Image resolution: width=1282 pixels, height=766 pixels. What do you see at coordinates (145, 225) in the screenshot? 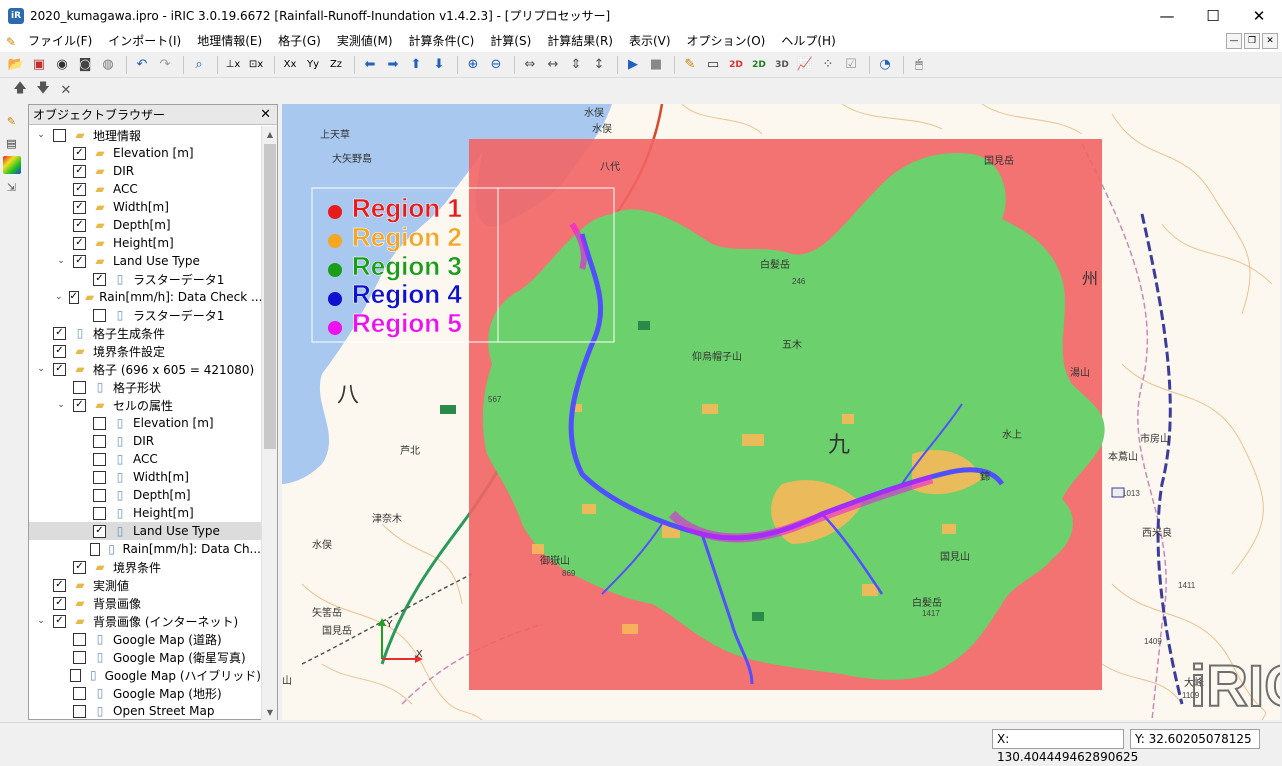
I see `tree-item: ✓ ▰ Depth[m]` at bounding box center [145, 225].